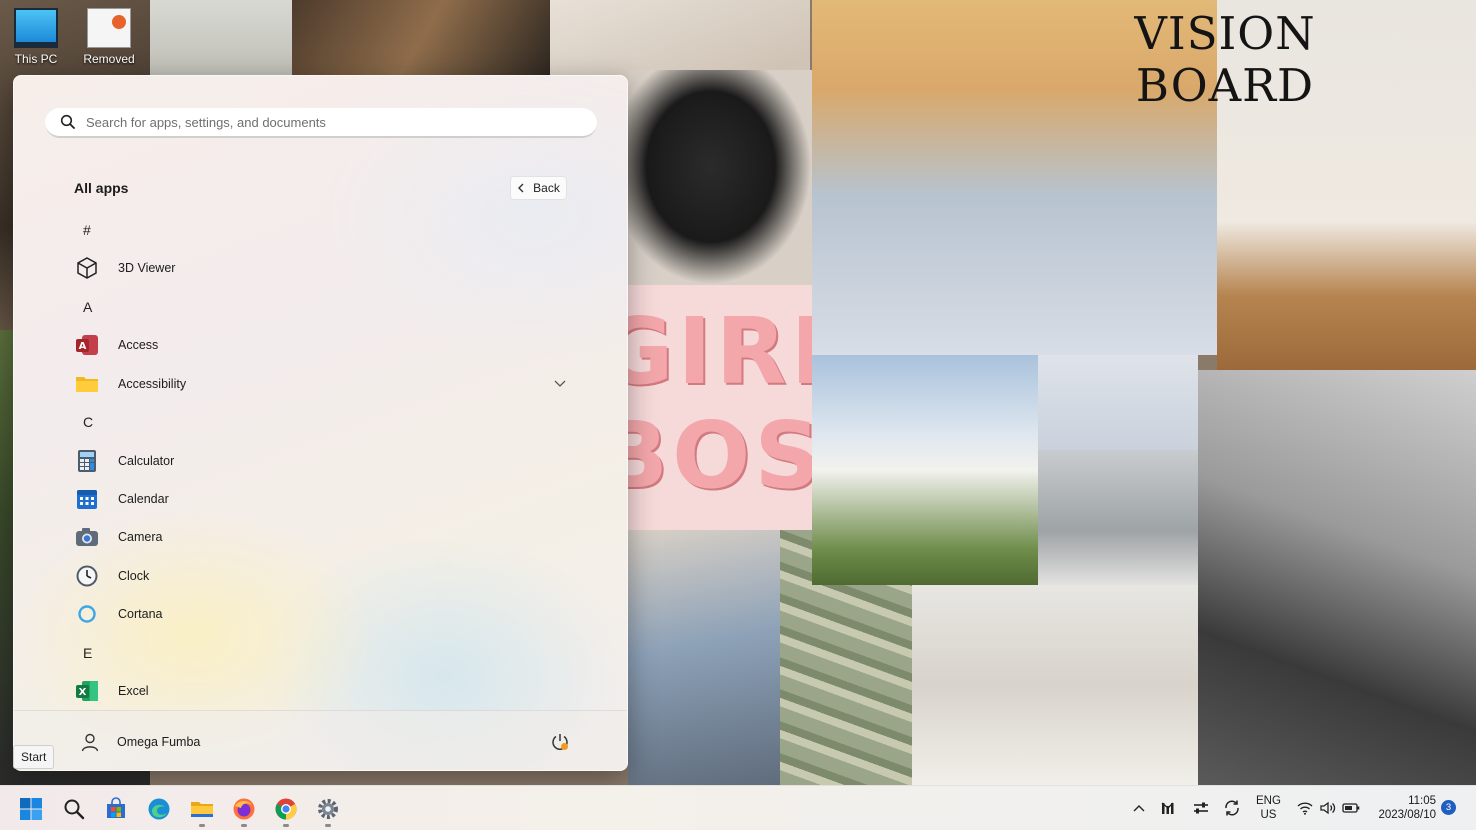  I want to click on app-label: Clock, so click(134, 576).